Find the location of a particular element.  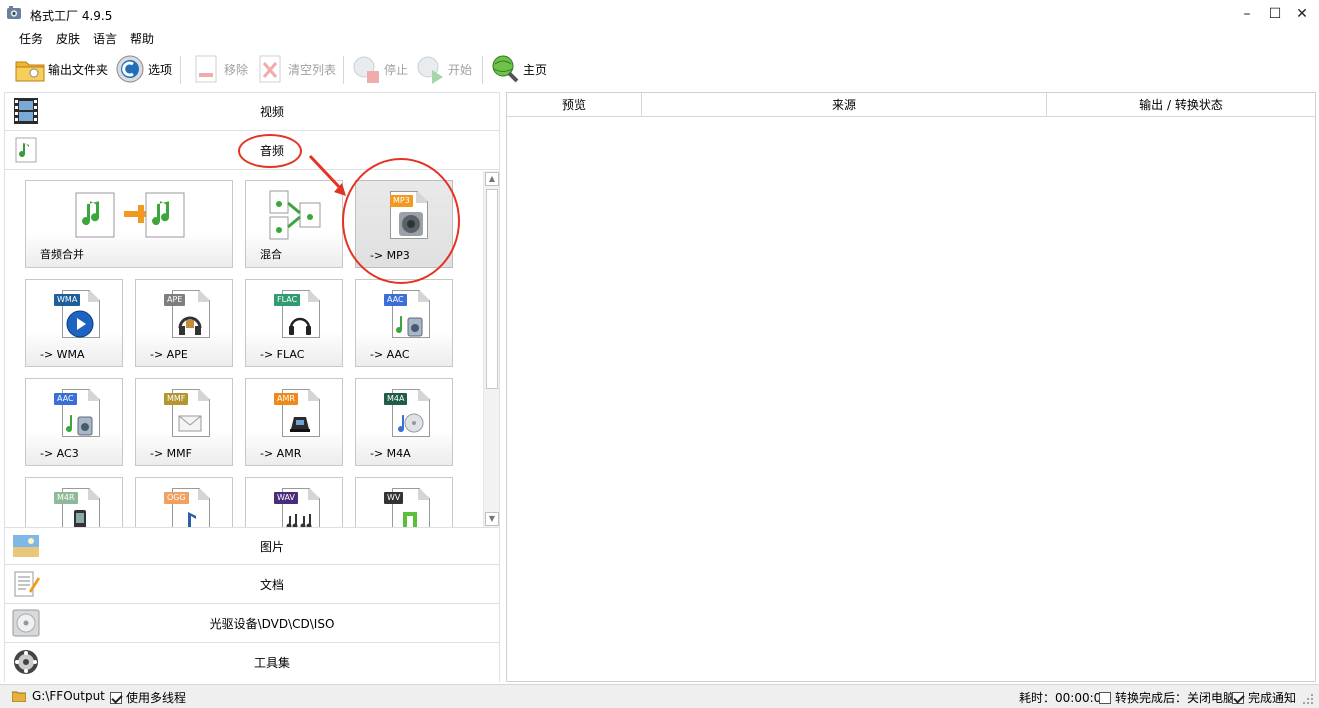

tile-to-flac: FLAC -> FLAC is located at coordinates (294, 323).